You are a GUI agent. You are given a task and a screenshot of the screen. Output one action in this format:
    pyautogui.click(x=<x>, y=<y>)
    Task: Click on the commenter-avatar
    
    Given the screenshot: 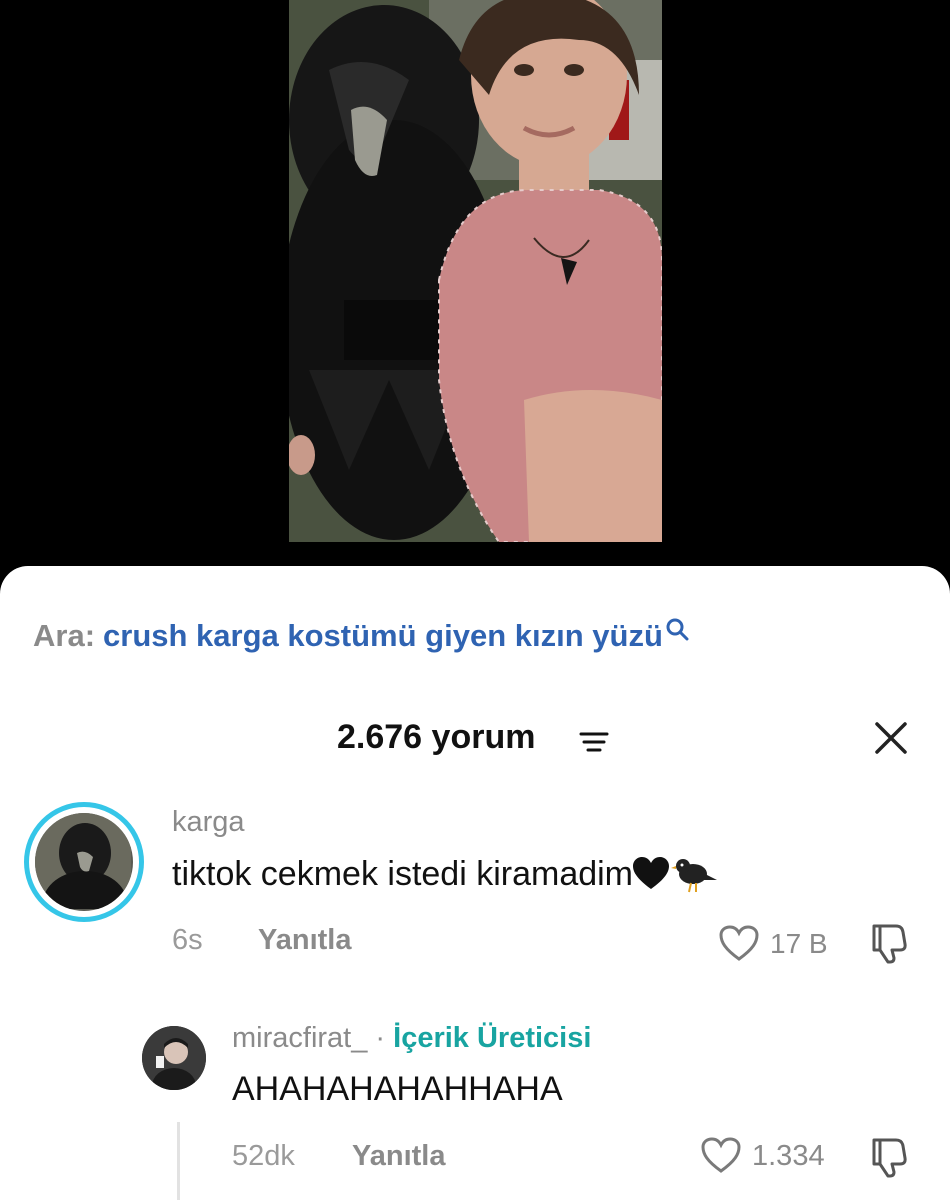 What is the action you would take?
    pyautogui.click(x=84, y=862)
    